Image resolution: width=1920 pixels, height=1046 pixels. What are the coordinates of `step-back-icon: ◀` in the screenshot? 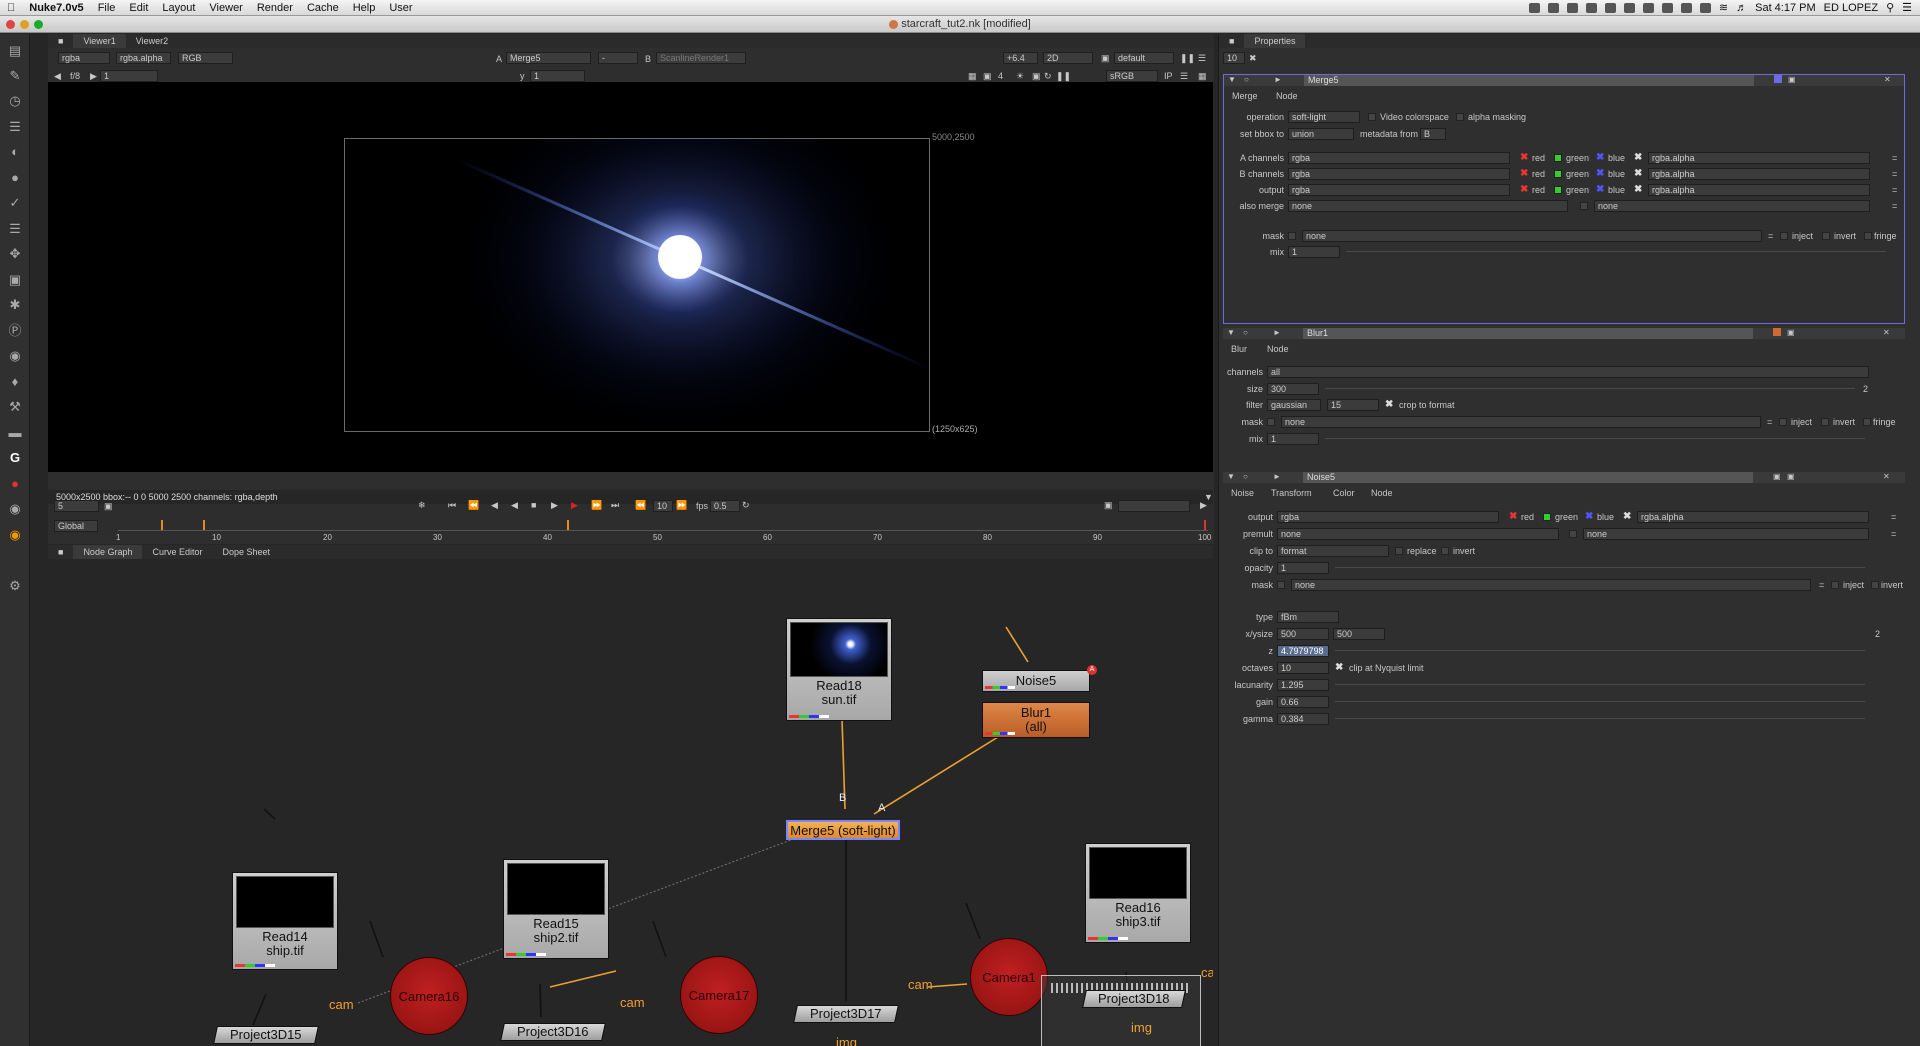 It's located at (494, 505).